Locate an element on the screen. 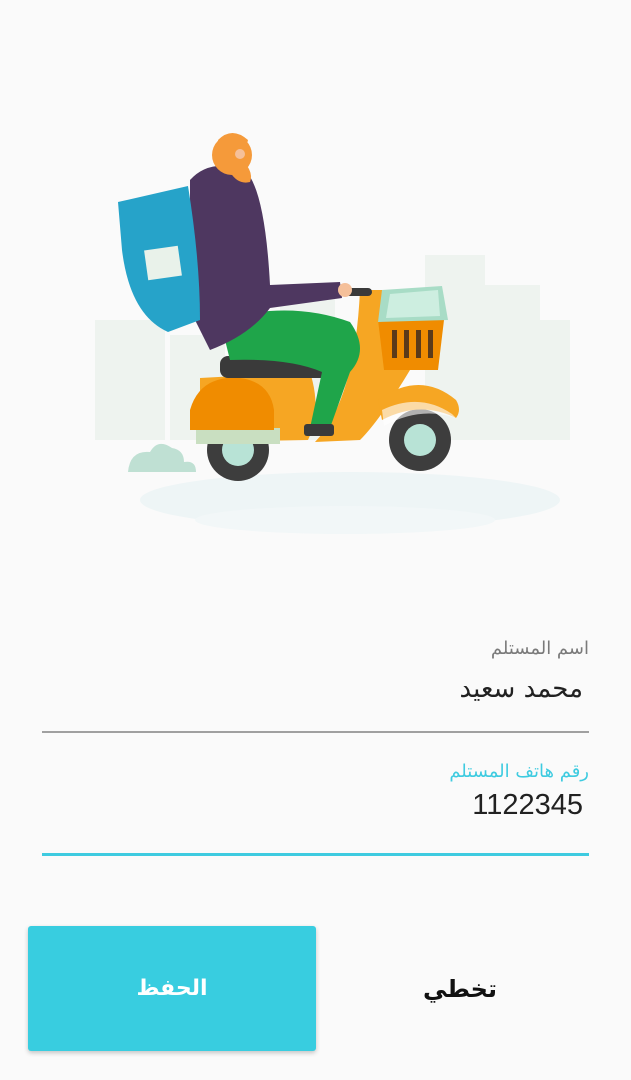  recipient-phone-underline is located at coordinates (315, 854).